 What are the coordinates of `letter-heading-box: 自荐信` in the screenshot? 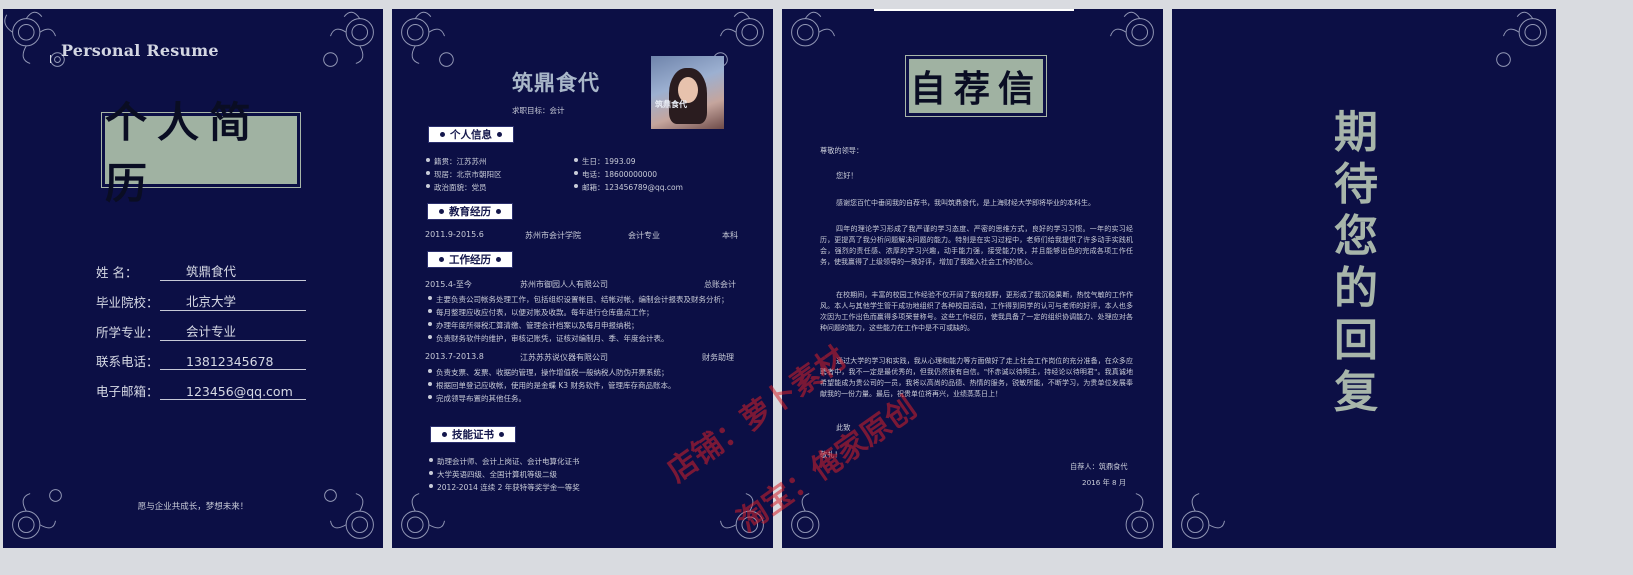 It's located at (976, 86).